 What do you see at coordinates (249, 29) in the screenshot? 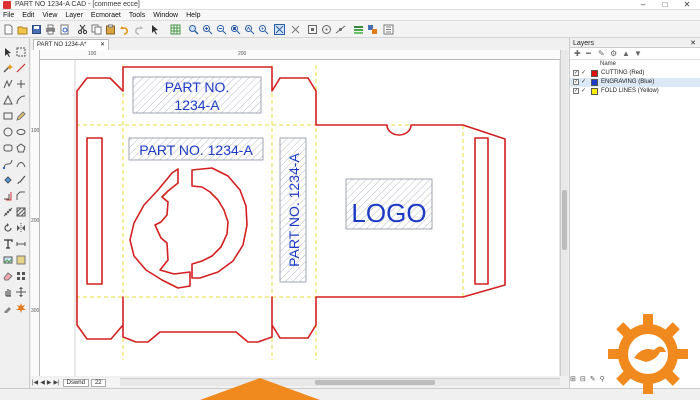
I see `zoom-previous-icon` at bounding box center [249, 29].